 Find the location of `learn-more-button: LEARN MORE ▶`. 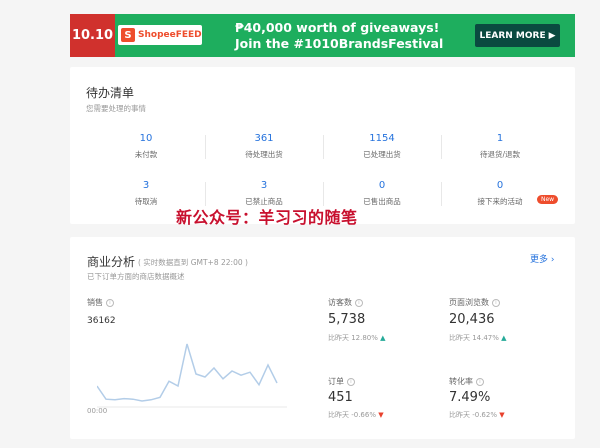

learn-more-button: LEARN MORE ▶ is located at coordinates (517, 35).